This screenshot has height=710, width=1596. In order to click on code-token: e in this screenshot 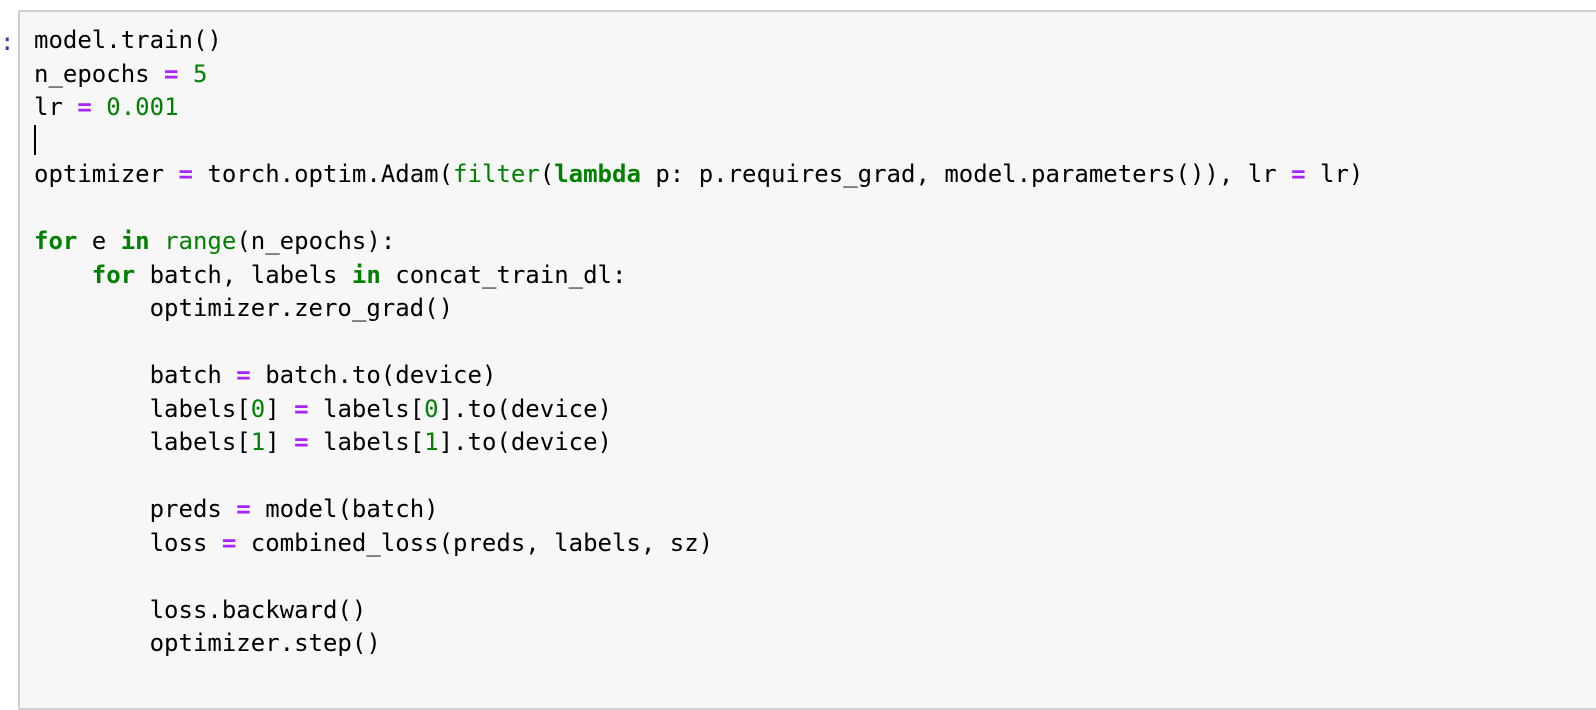, I will do `click(99, 241)`.